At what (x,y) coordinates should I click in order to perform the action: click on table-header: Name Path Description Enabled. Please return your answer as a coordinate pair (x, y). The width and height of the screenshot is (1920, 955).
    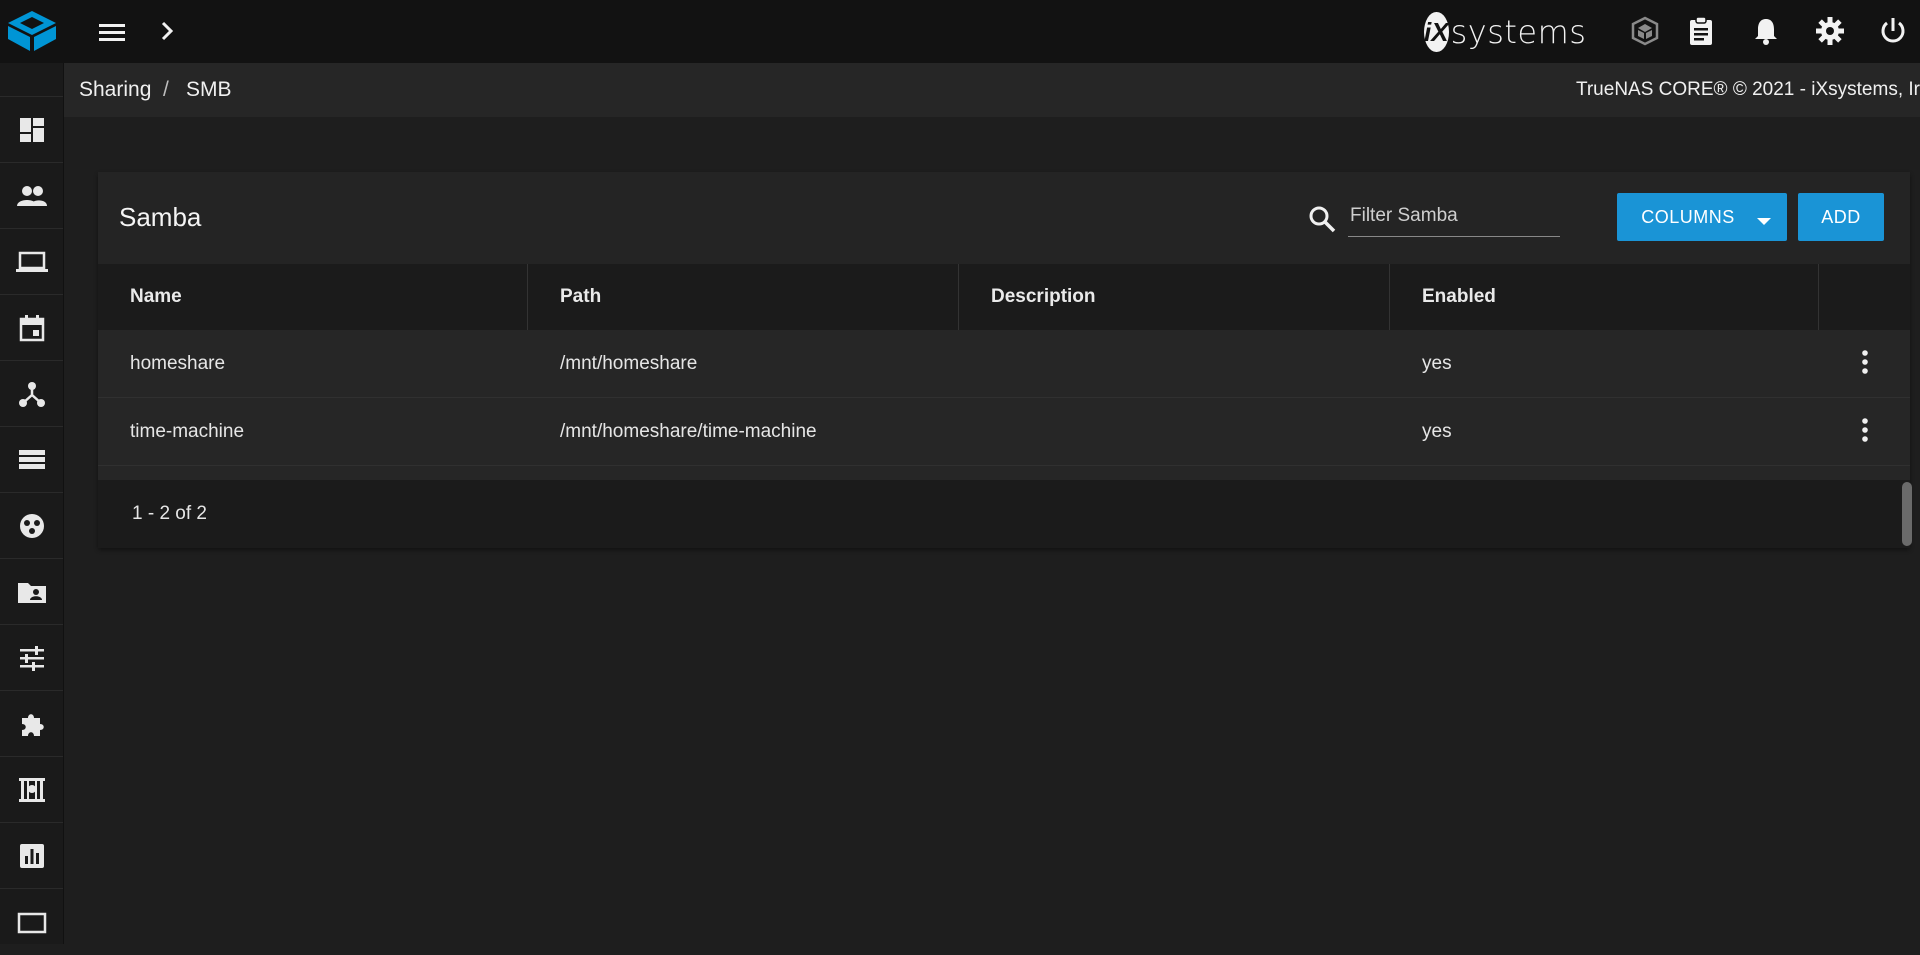
    Looking at the image, I should click on (1004, 297).